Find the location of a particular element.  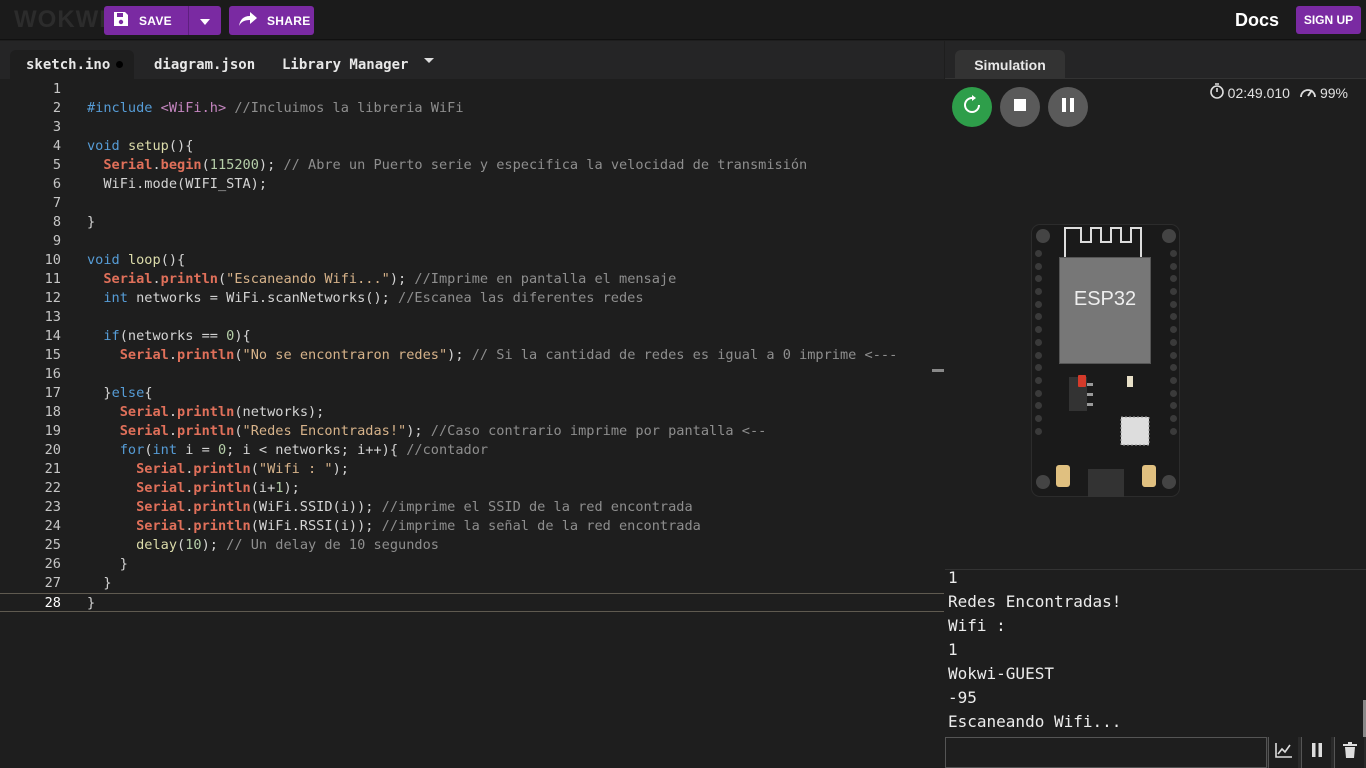

tabs-menu-chevron-icon is located at coordinates (429, 60).